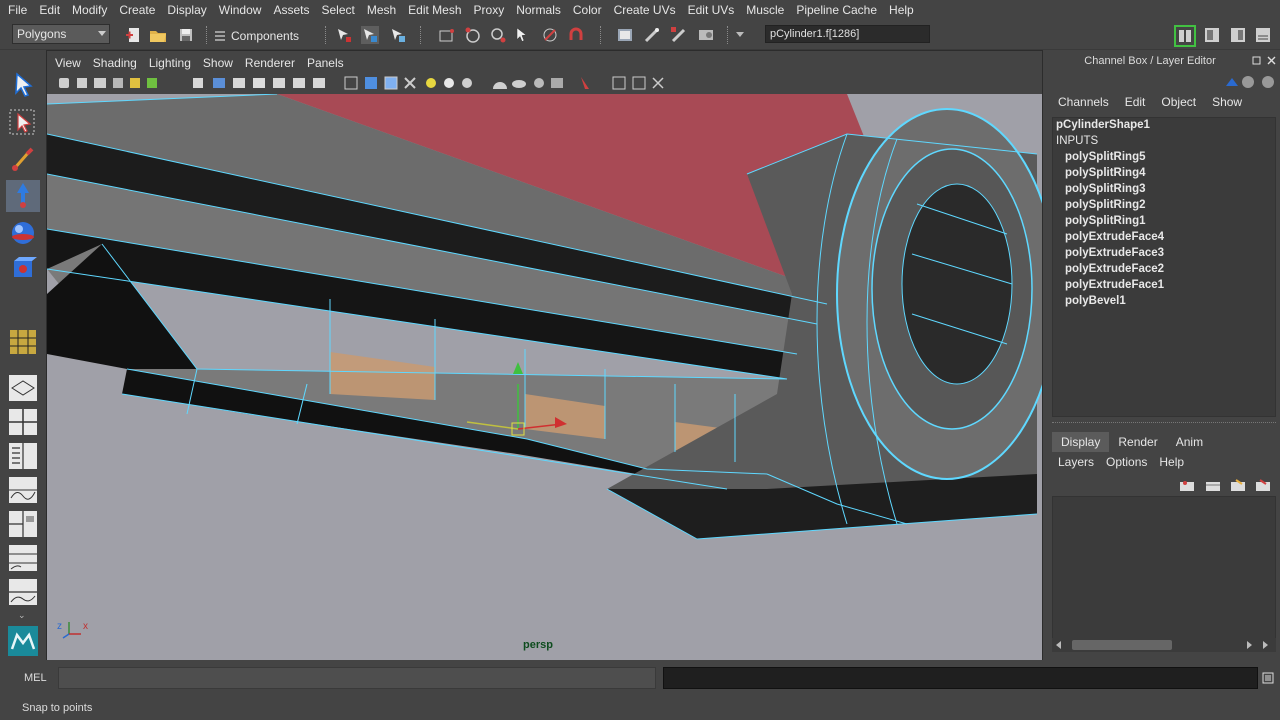  Describe the element at coordinates (186, 35) in the screenshot. I see `save-scene-icon` at that location.